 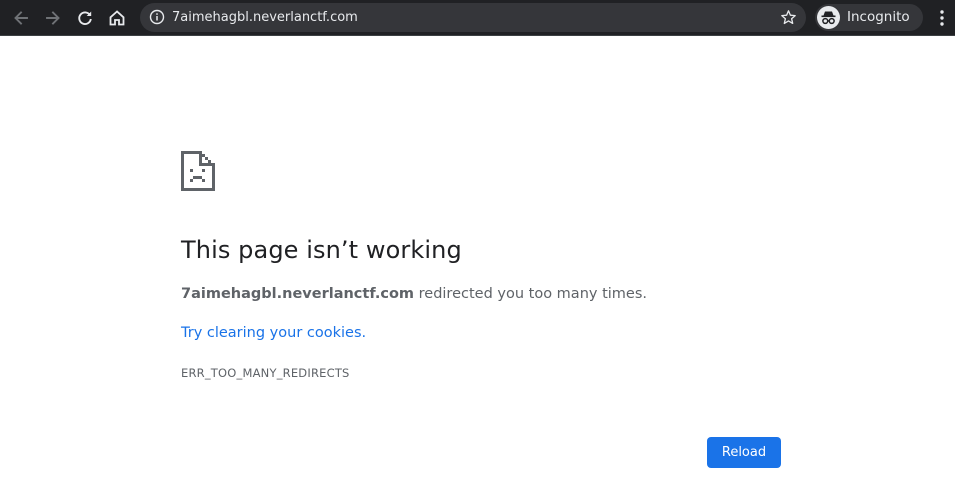 I want to click on browser-menu-button, so click(x=942, y=18).